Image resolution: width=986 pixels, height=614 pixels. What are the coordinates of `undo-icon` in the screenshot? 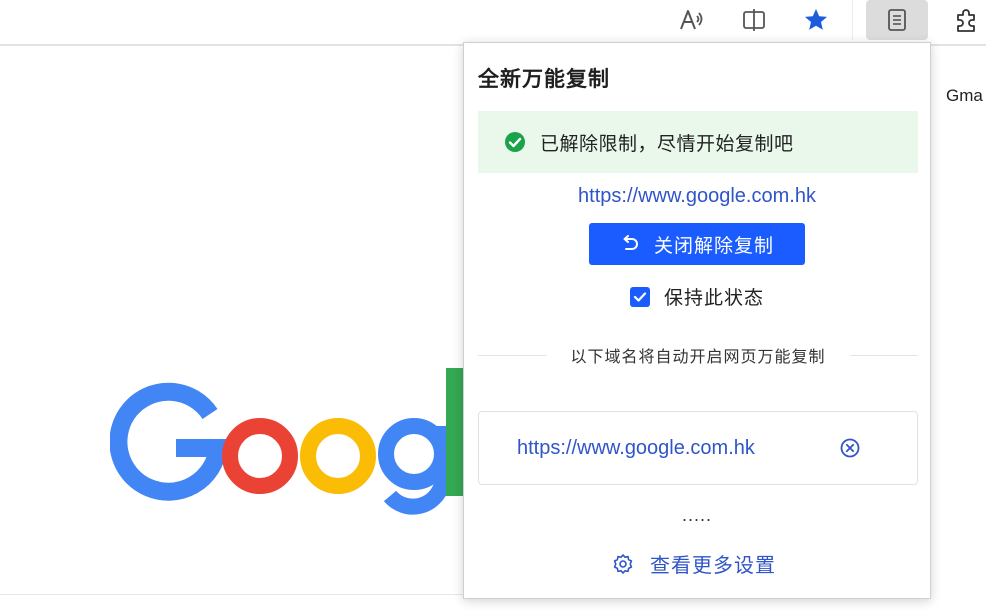 It's located at (630, 242).